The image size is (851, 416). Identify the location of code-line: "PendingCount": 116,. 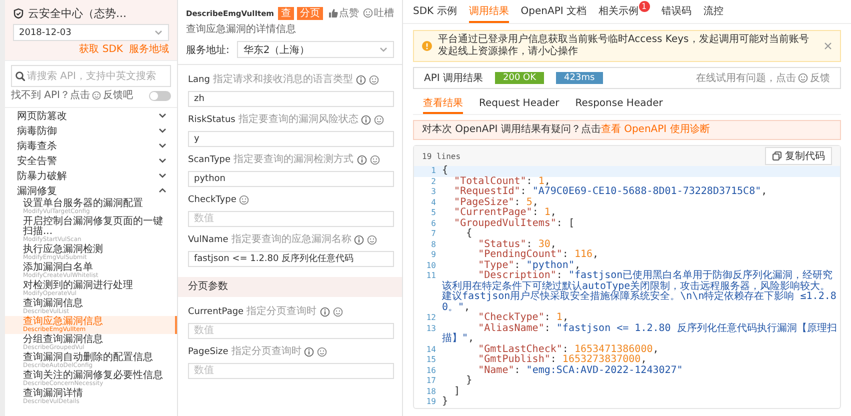
(538, 255).